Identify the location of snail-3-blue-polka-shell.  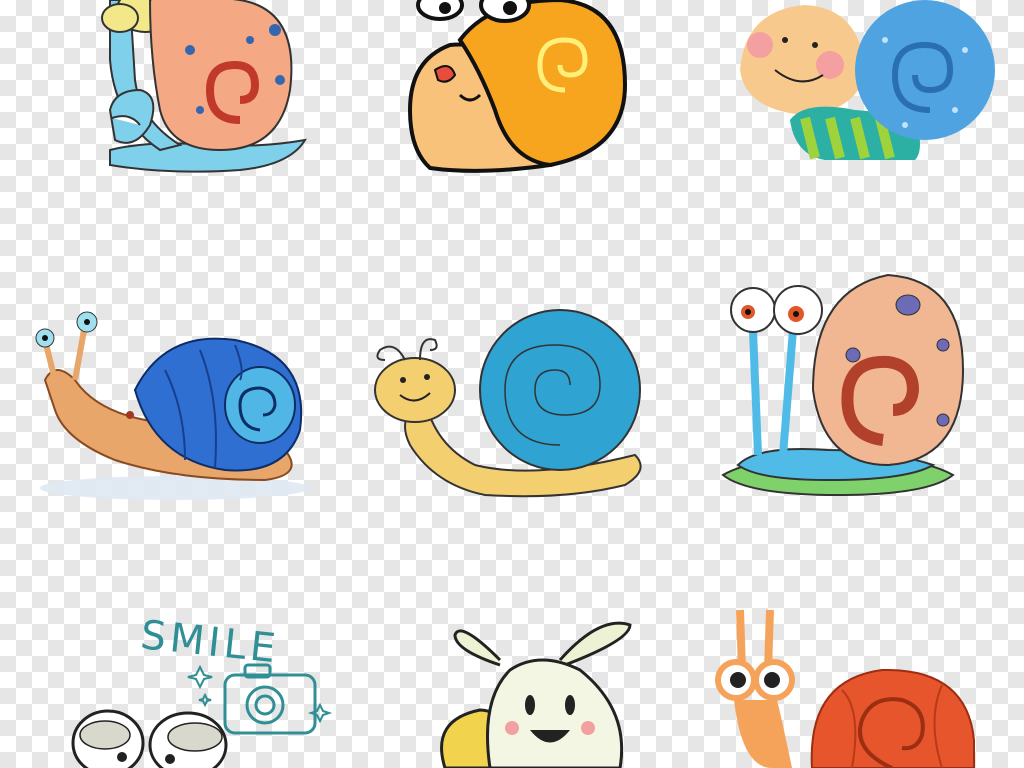
(867, 80).